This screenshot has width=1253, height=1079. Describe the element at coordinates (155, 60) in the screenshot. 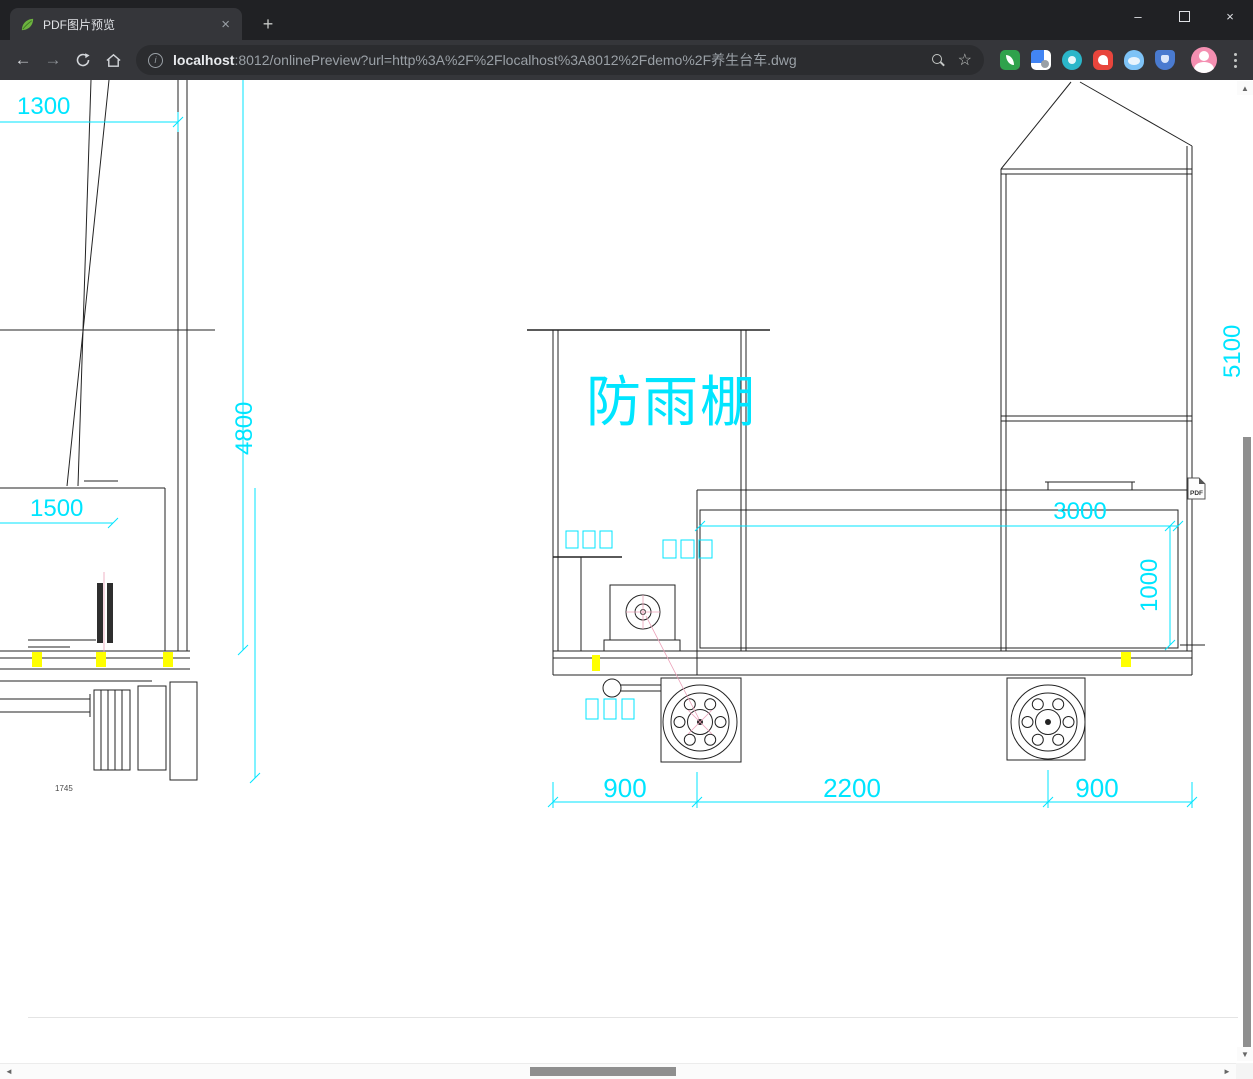

I see `page-info-icon: i` at that location.